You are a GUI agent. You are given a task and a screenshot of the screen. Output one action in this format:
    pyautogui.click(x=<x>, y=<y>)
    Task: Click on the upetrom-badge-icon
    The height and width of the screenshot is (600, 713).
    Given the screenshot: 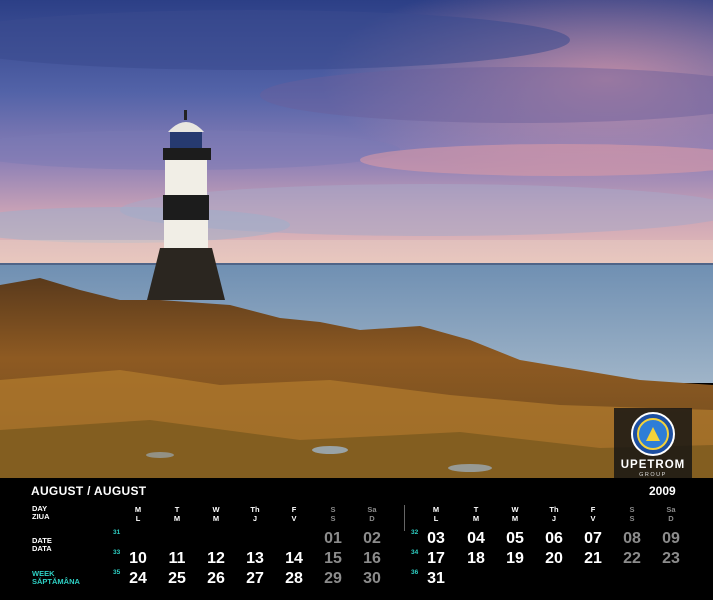 What is the action you would take?
    pyautogui.click(x=653, y=434)
    